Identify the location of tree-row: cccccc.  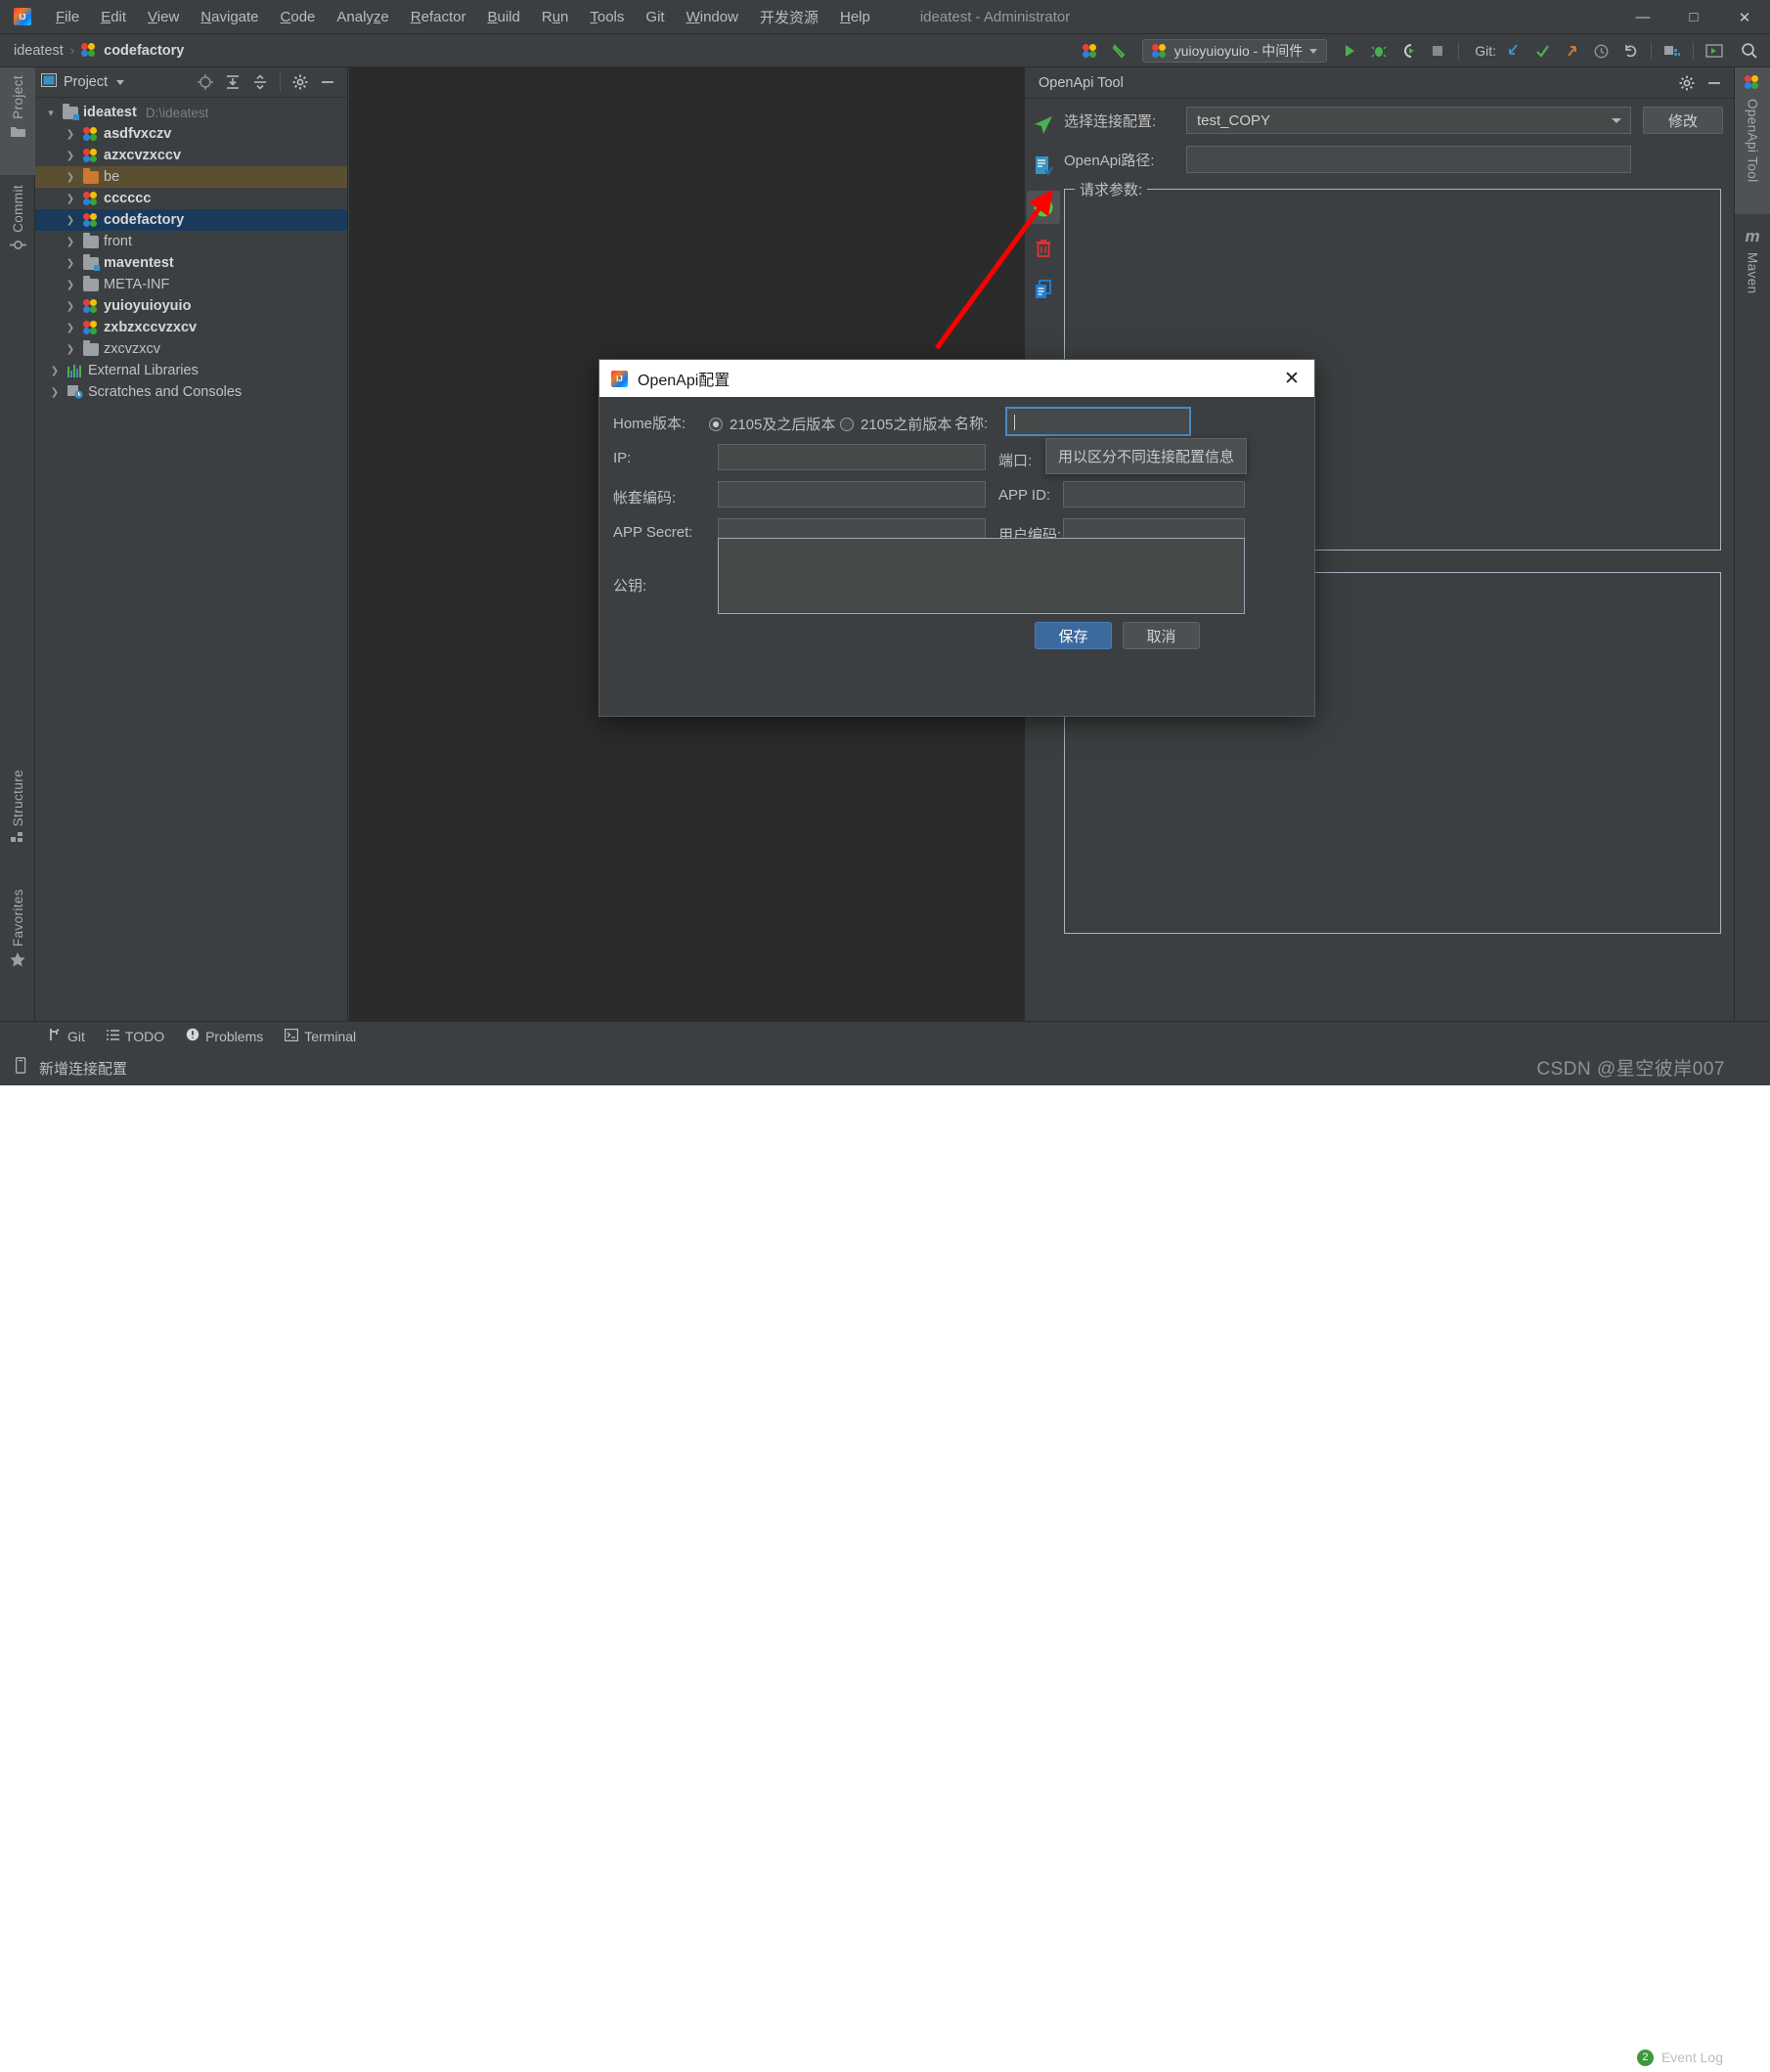
(191, 198).